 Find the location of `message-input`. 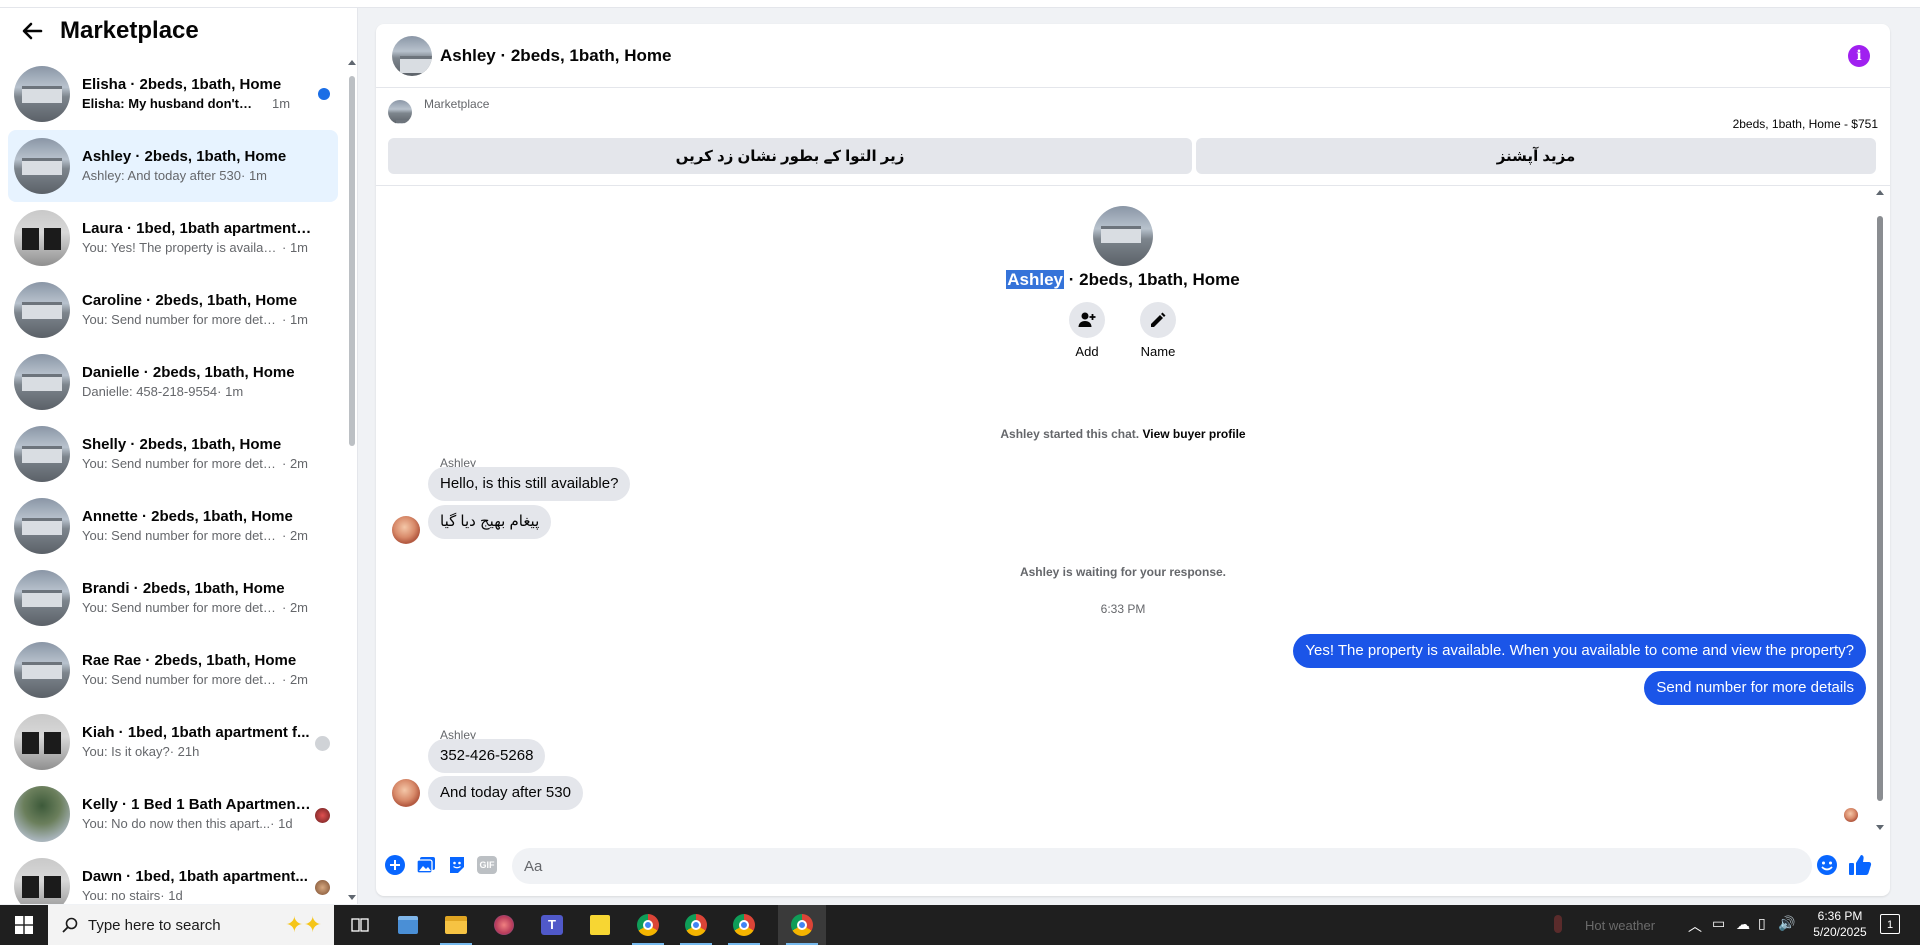

message-input is located at coordinates (1162, 866).